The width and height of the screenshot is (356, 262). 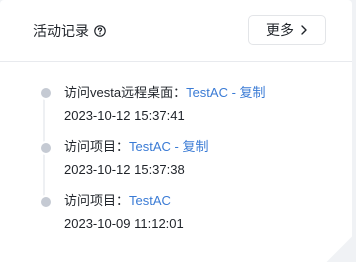 What do you see at coordinates (124, 212) in the screenshot?
I see `activity-item: 访问项目：TestAC 2023-10-09 11:12:01` at bounding box center [124, 212].